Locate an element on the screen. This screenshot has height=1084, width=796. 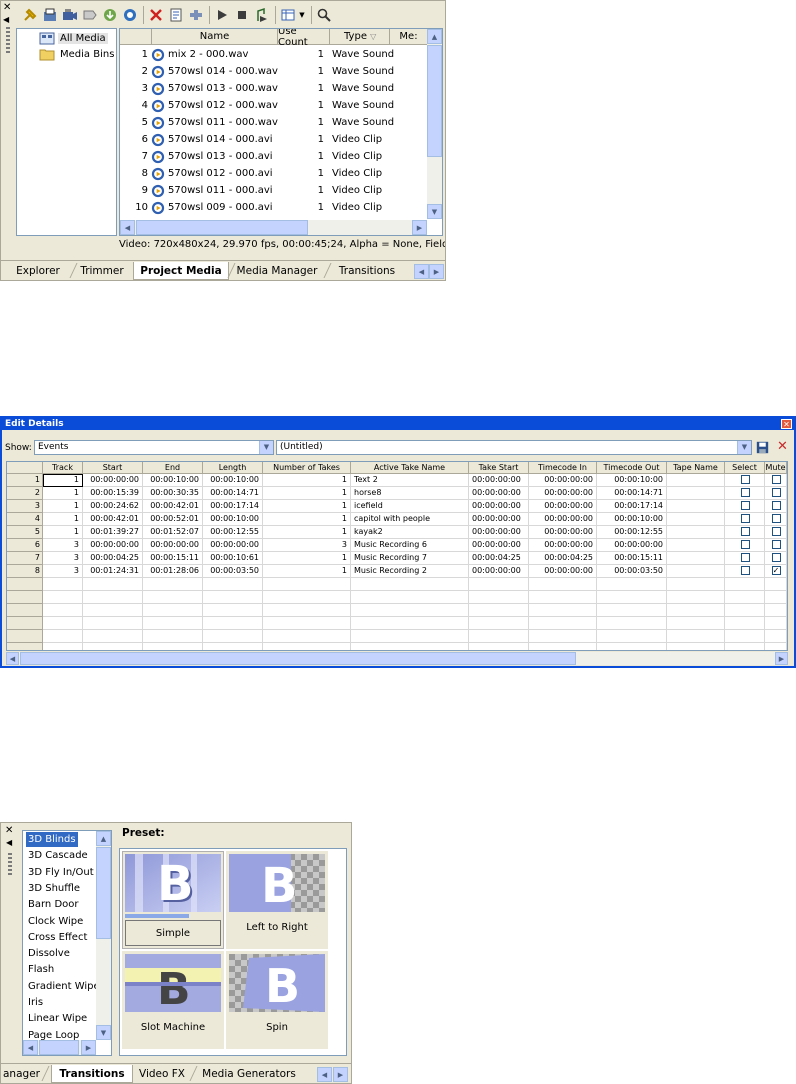
transition-list-item: Linear Wipe is located at coordinates (57, 1018).